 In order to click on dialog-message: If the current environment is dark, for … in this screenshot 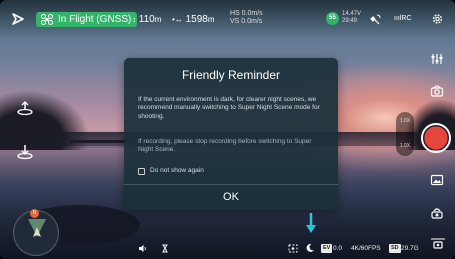, I will do `click(229, 108)`.